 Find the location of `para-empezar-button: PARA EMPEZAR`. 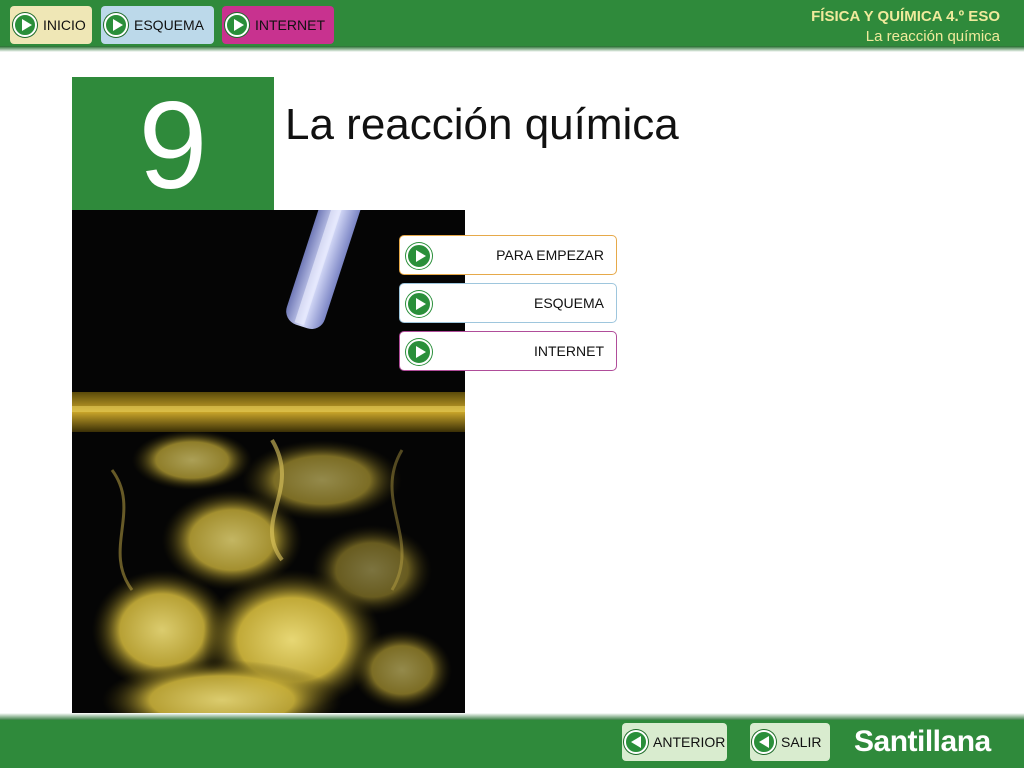

para-empezar-button: PARA EMPEZAR is located at coordinates (508, 255).